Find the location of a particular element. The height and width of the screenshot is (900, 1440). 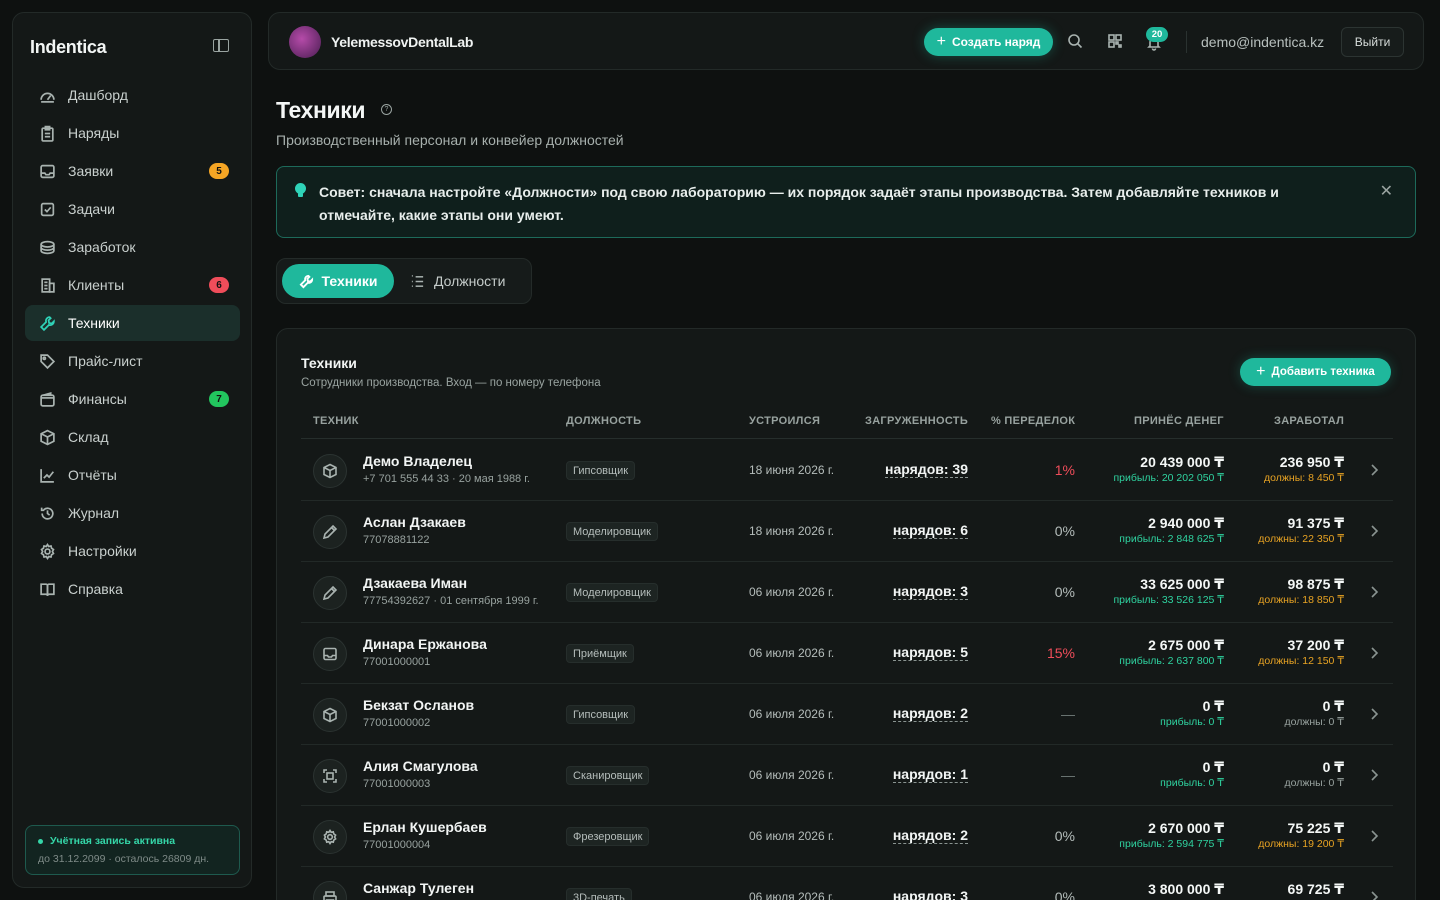

sidebar-item-2: Заявки 5 is located at coordinates (132, 171).